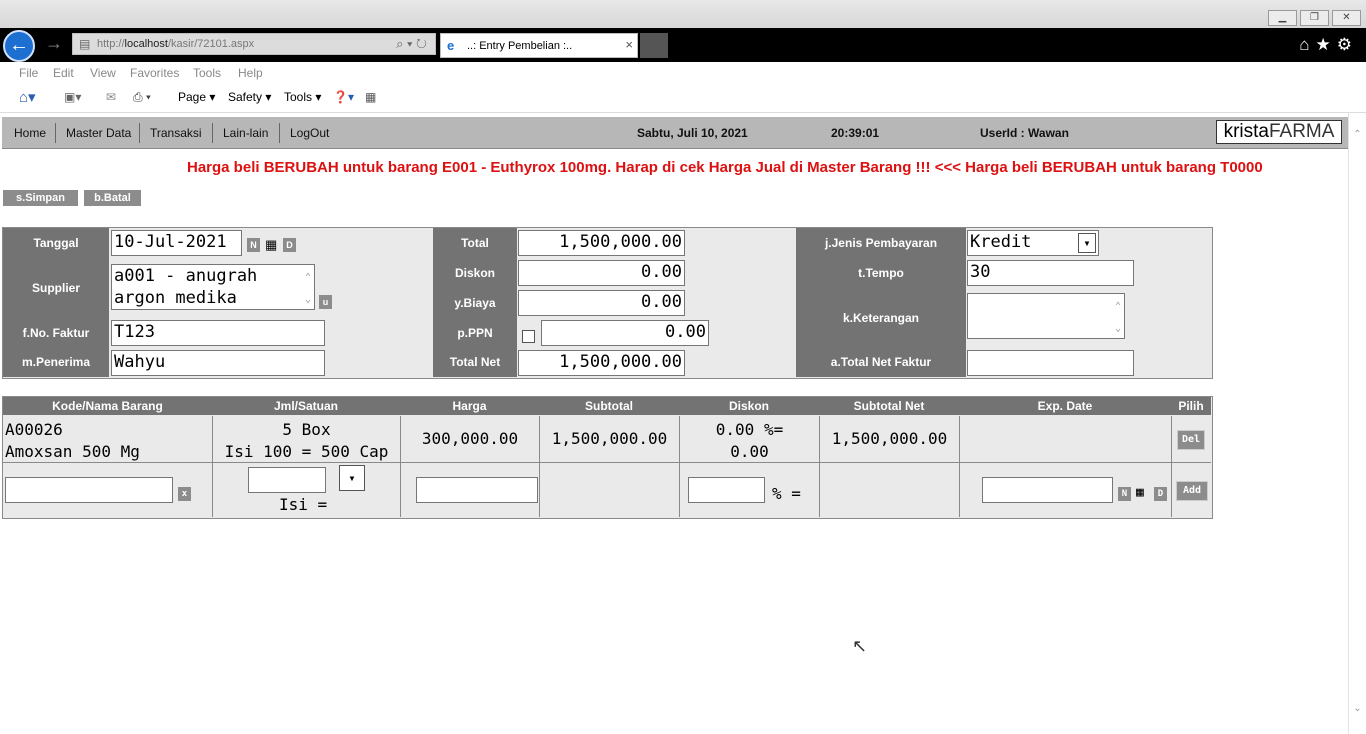 The width and height of the screenshot is (1366, 734). I want to click on col-jml-satuan: Jml/Satuan, so click(306, 406).